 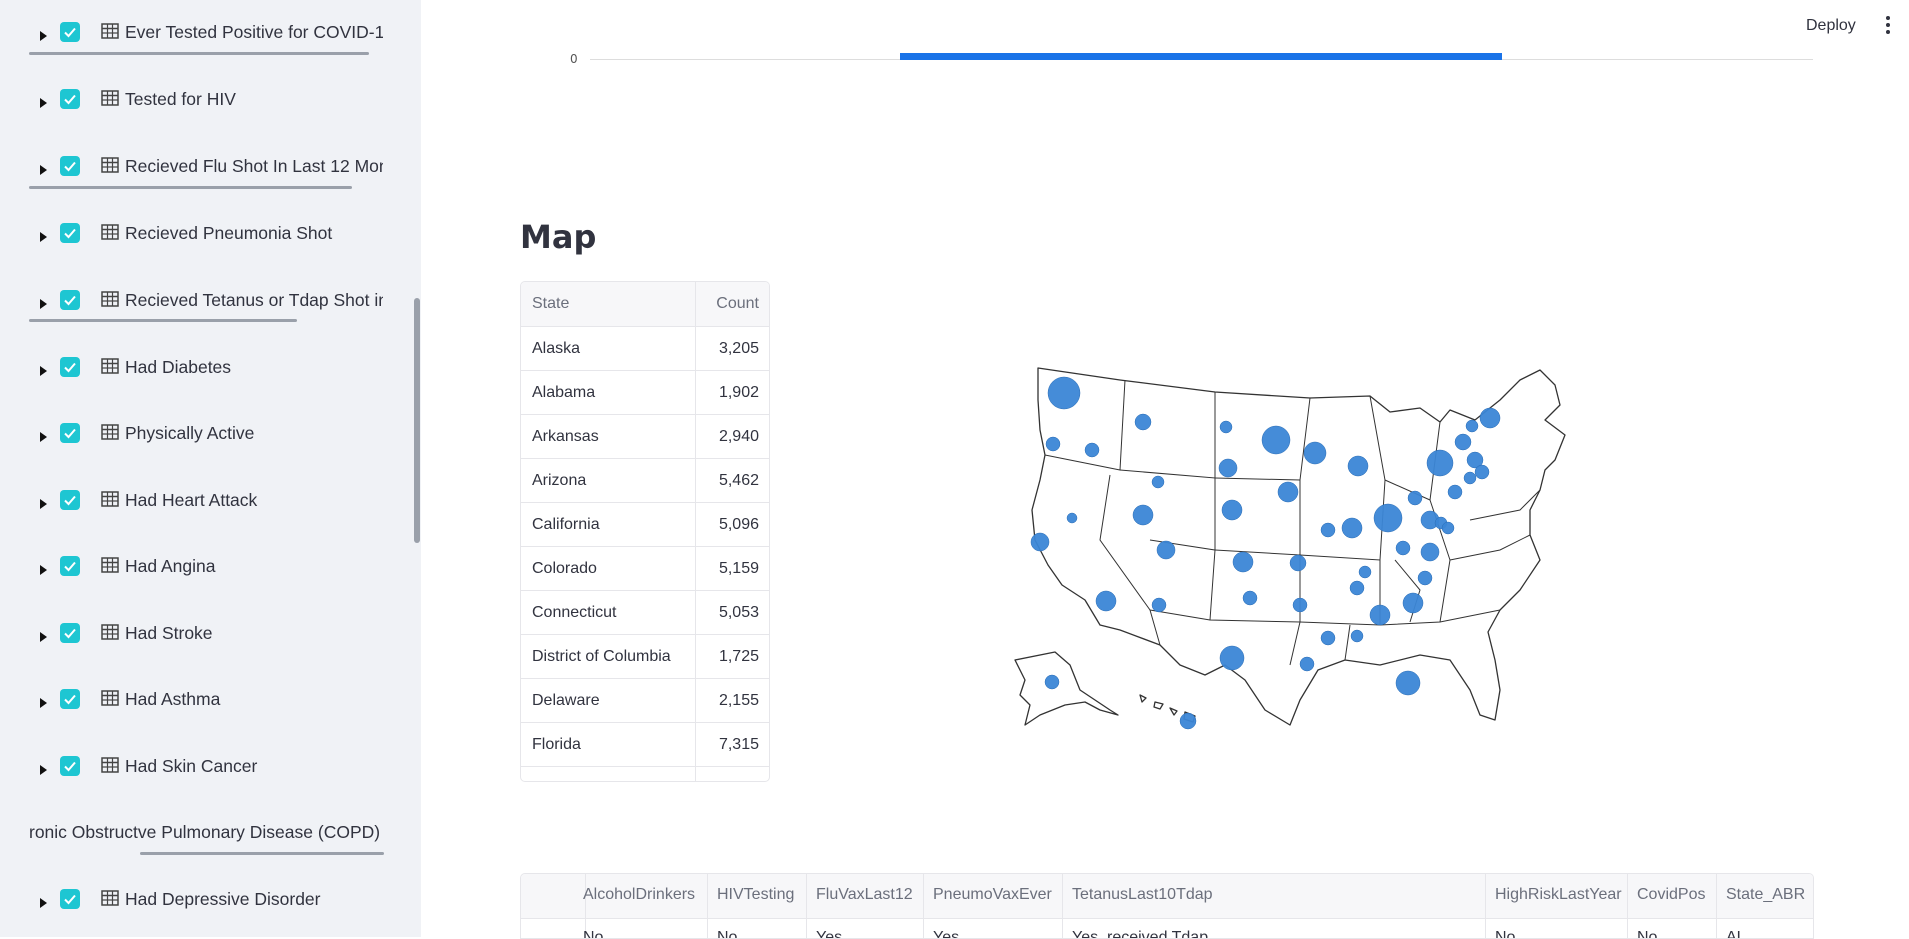 I want to click on column-header: State_ABR, so click(x=1765, y=895).